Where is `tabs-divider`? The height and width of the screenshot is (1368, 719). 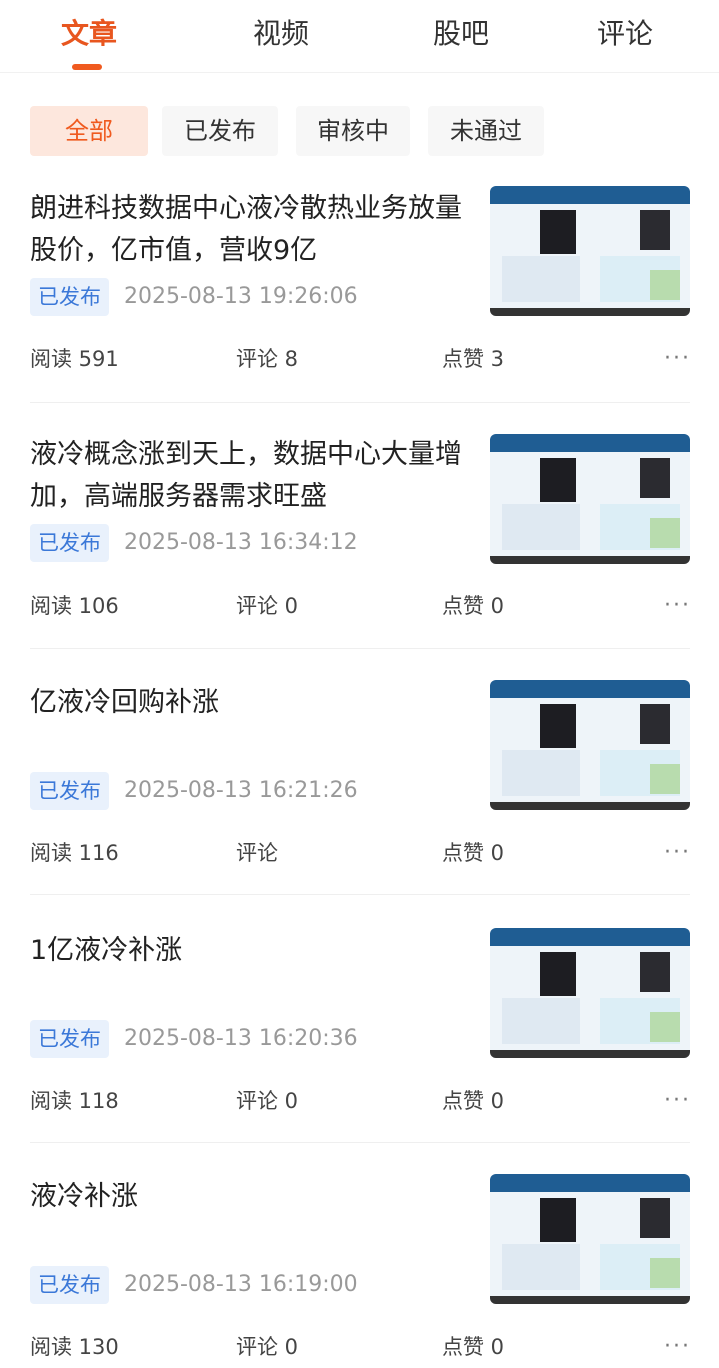
tabs-divider is located at coordinates (359, 72).